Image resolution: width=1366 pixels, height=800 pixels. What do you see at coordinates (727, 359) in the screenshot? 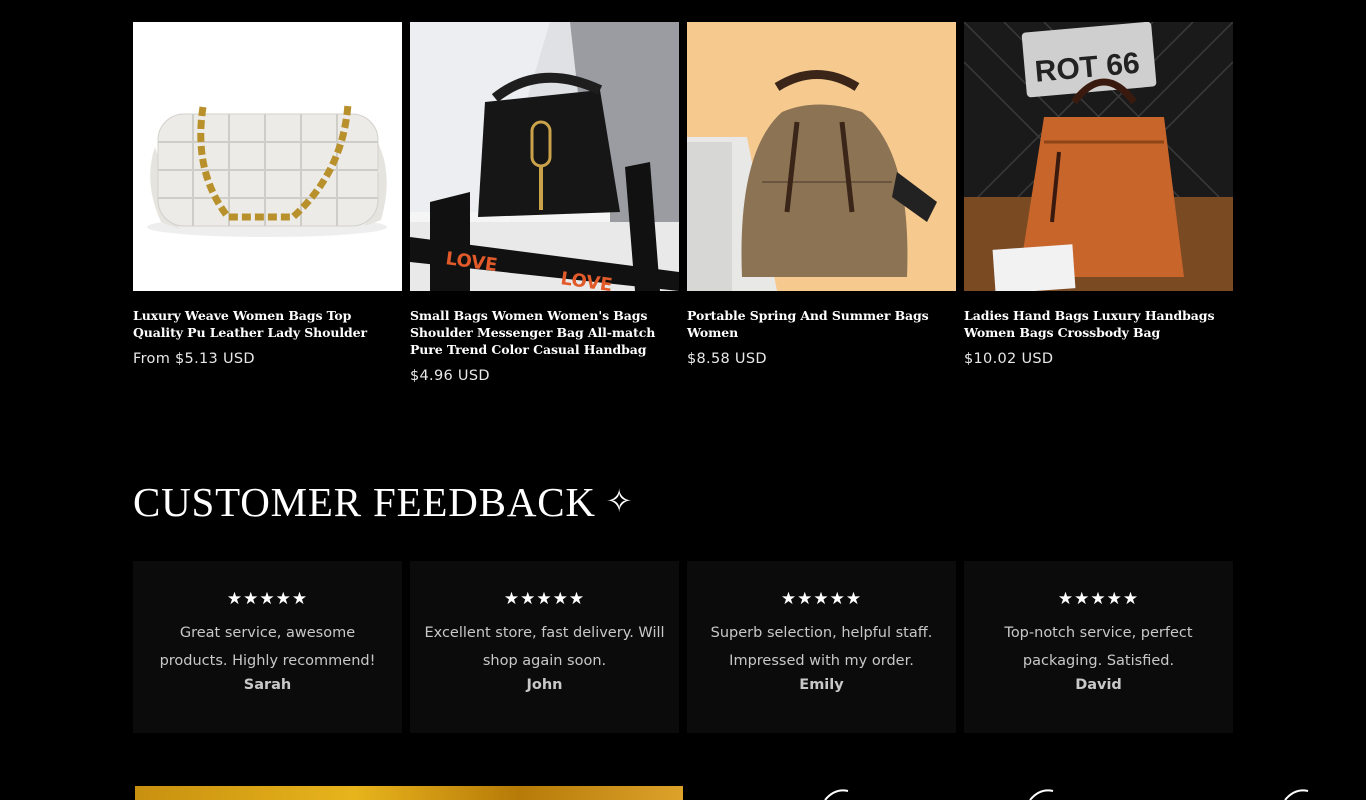
I see `product-price: $8.58 USD` at bounding box center [727, 359].